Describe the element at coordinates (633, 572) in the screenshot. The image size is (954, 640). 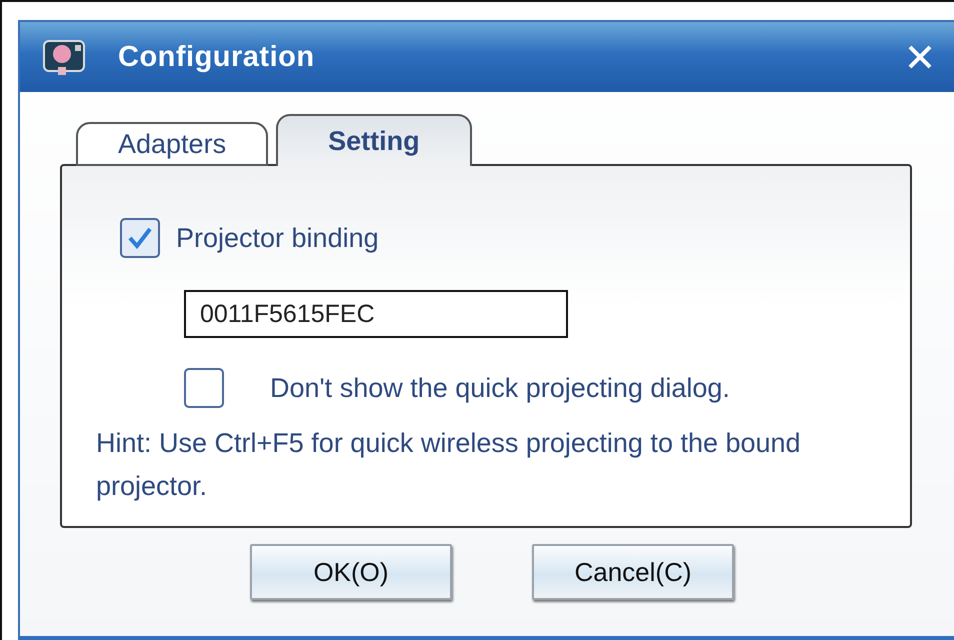
I see `cancel-button: Cancel(C)` at that location.